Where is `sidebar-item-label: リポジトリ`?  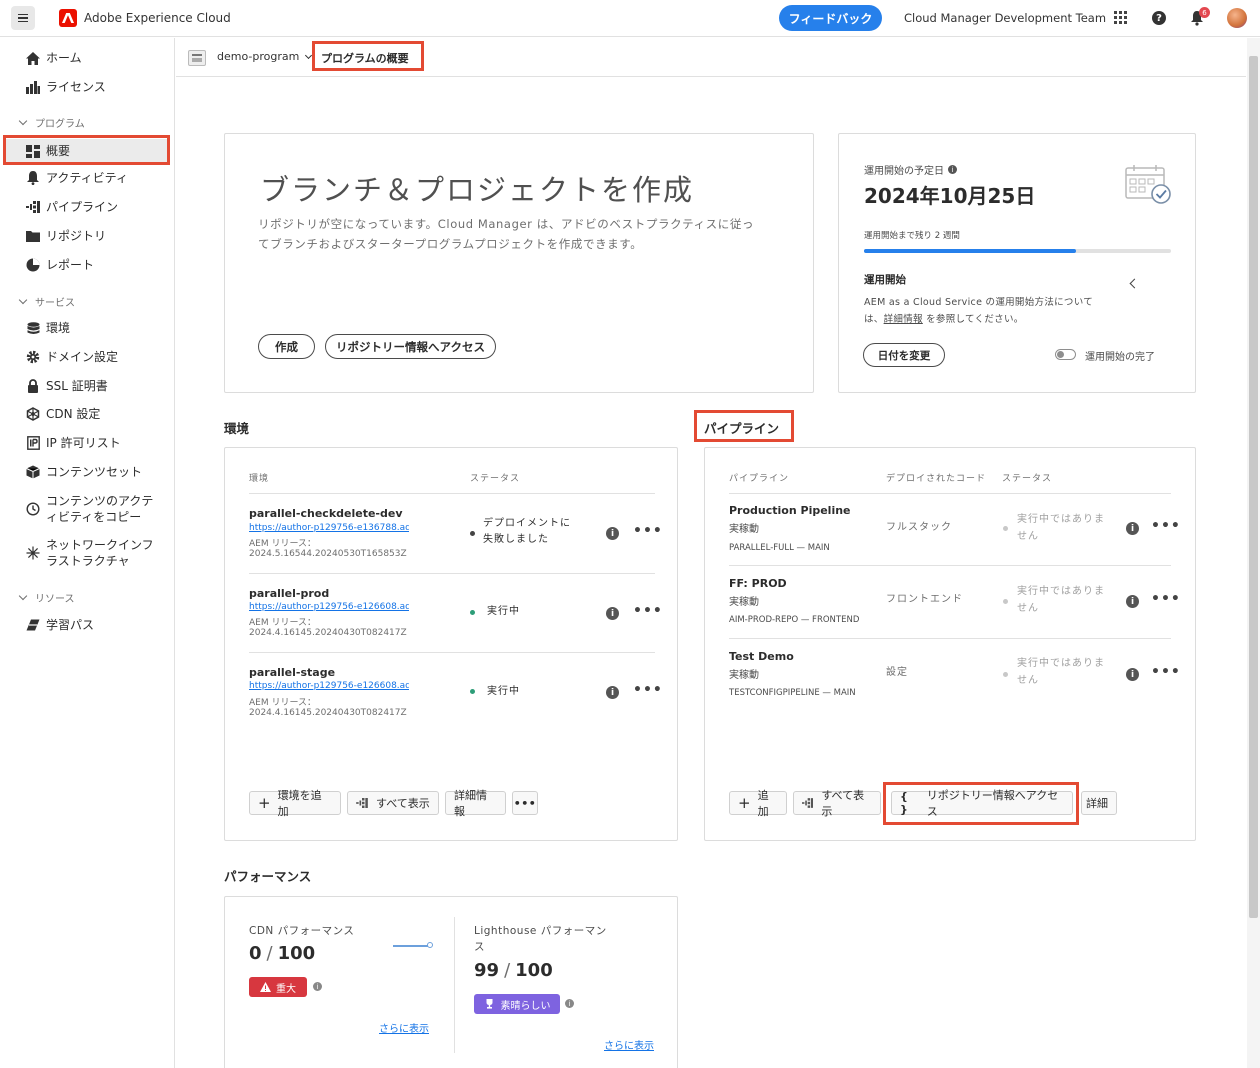 sidebar-item-label: リポジトリ is located at coordinates (76, 236).